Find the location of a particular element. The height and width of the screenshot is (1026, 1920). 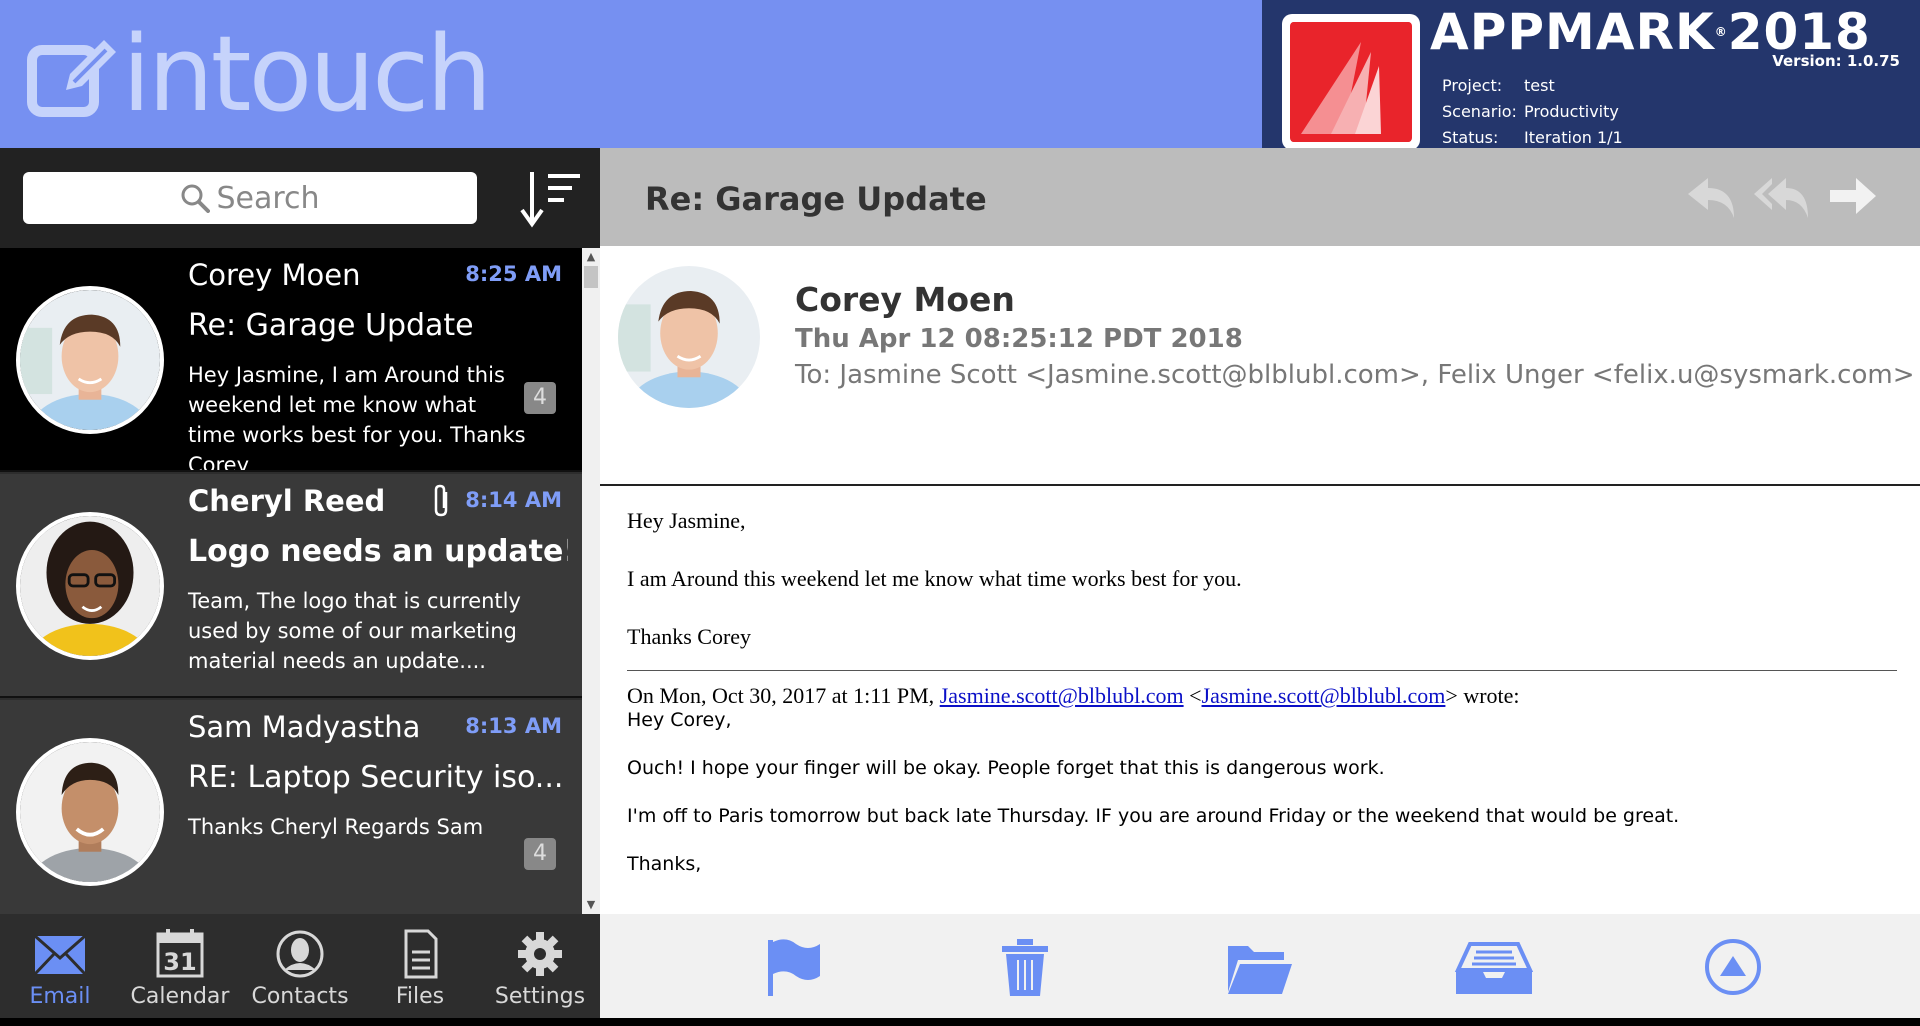

message-time: 8:25 AM is located at coordinates (513, 274).